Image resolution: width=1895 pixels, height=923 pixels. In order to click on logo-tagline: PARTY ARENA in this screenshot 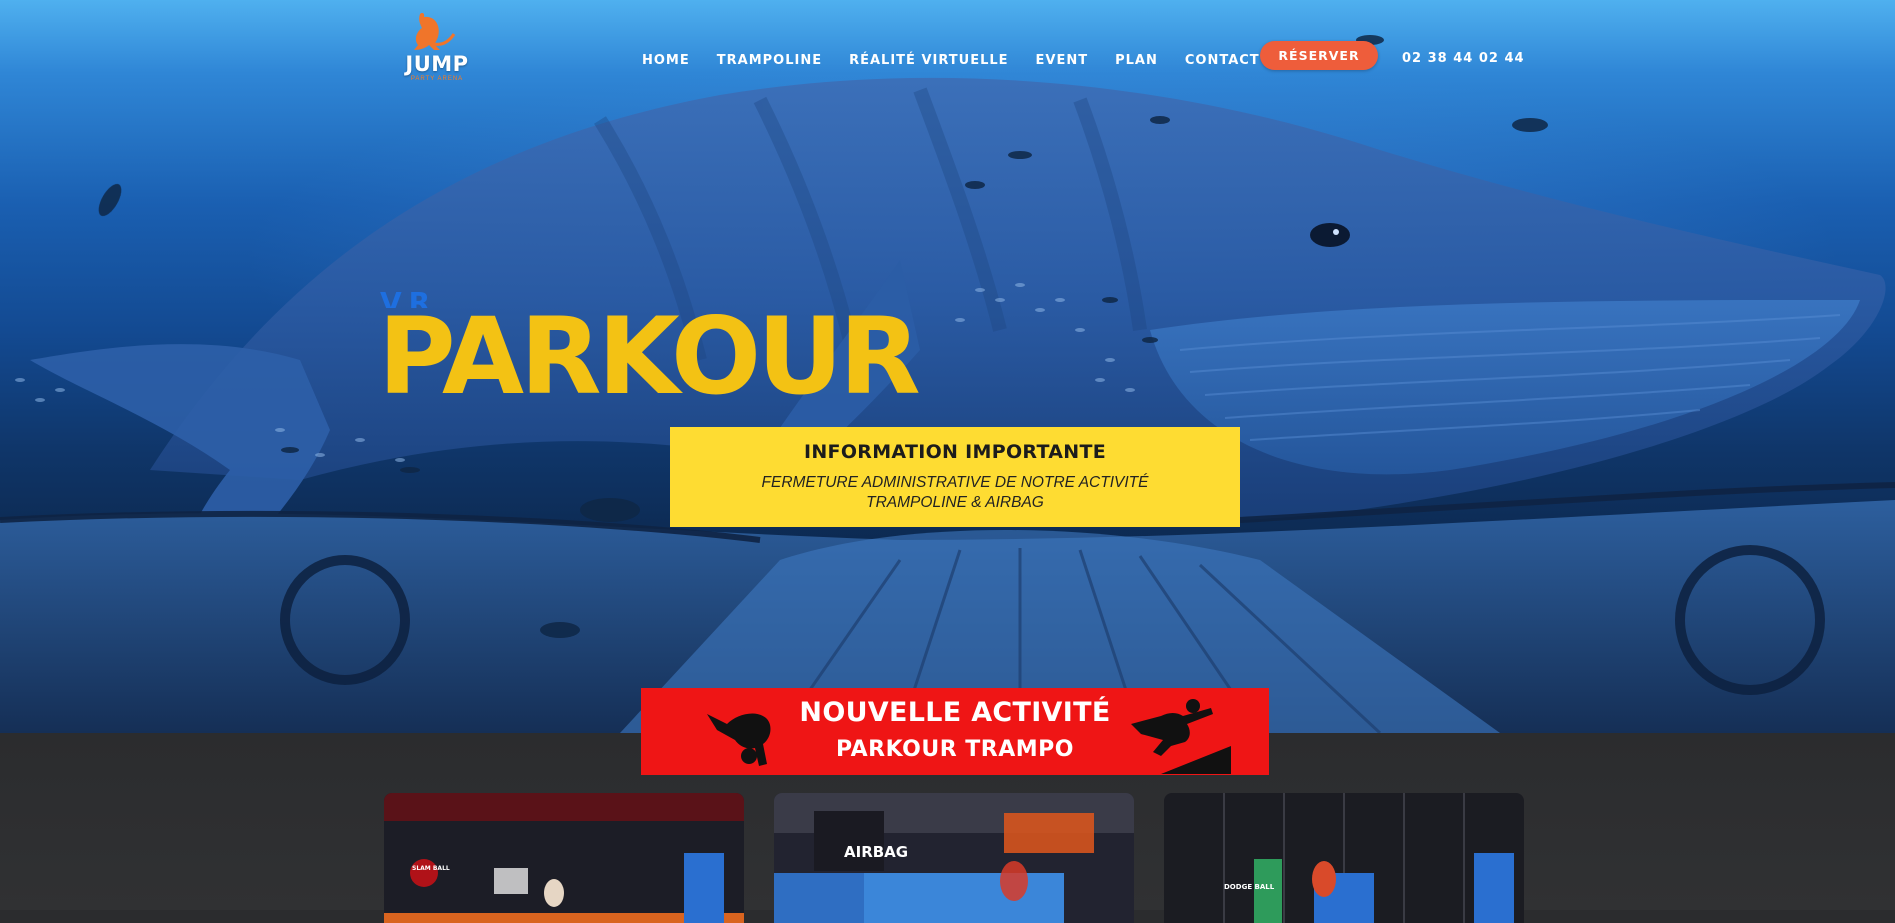, I will do `click(437, 79)`.